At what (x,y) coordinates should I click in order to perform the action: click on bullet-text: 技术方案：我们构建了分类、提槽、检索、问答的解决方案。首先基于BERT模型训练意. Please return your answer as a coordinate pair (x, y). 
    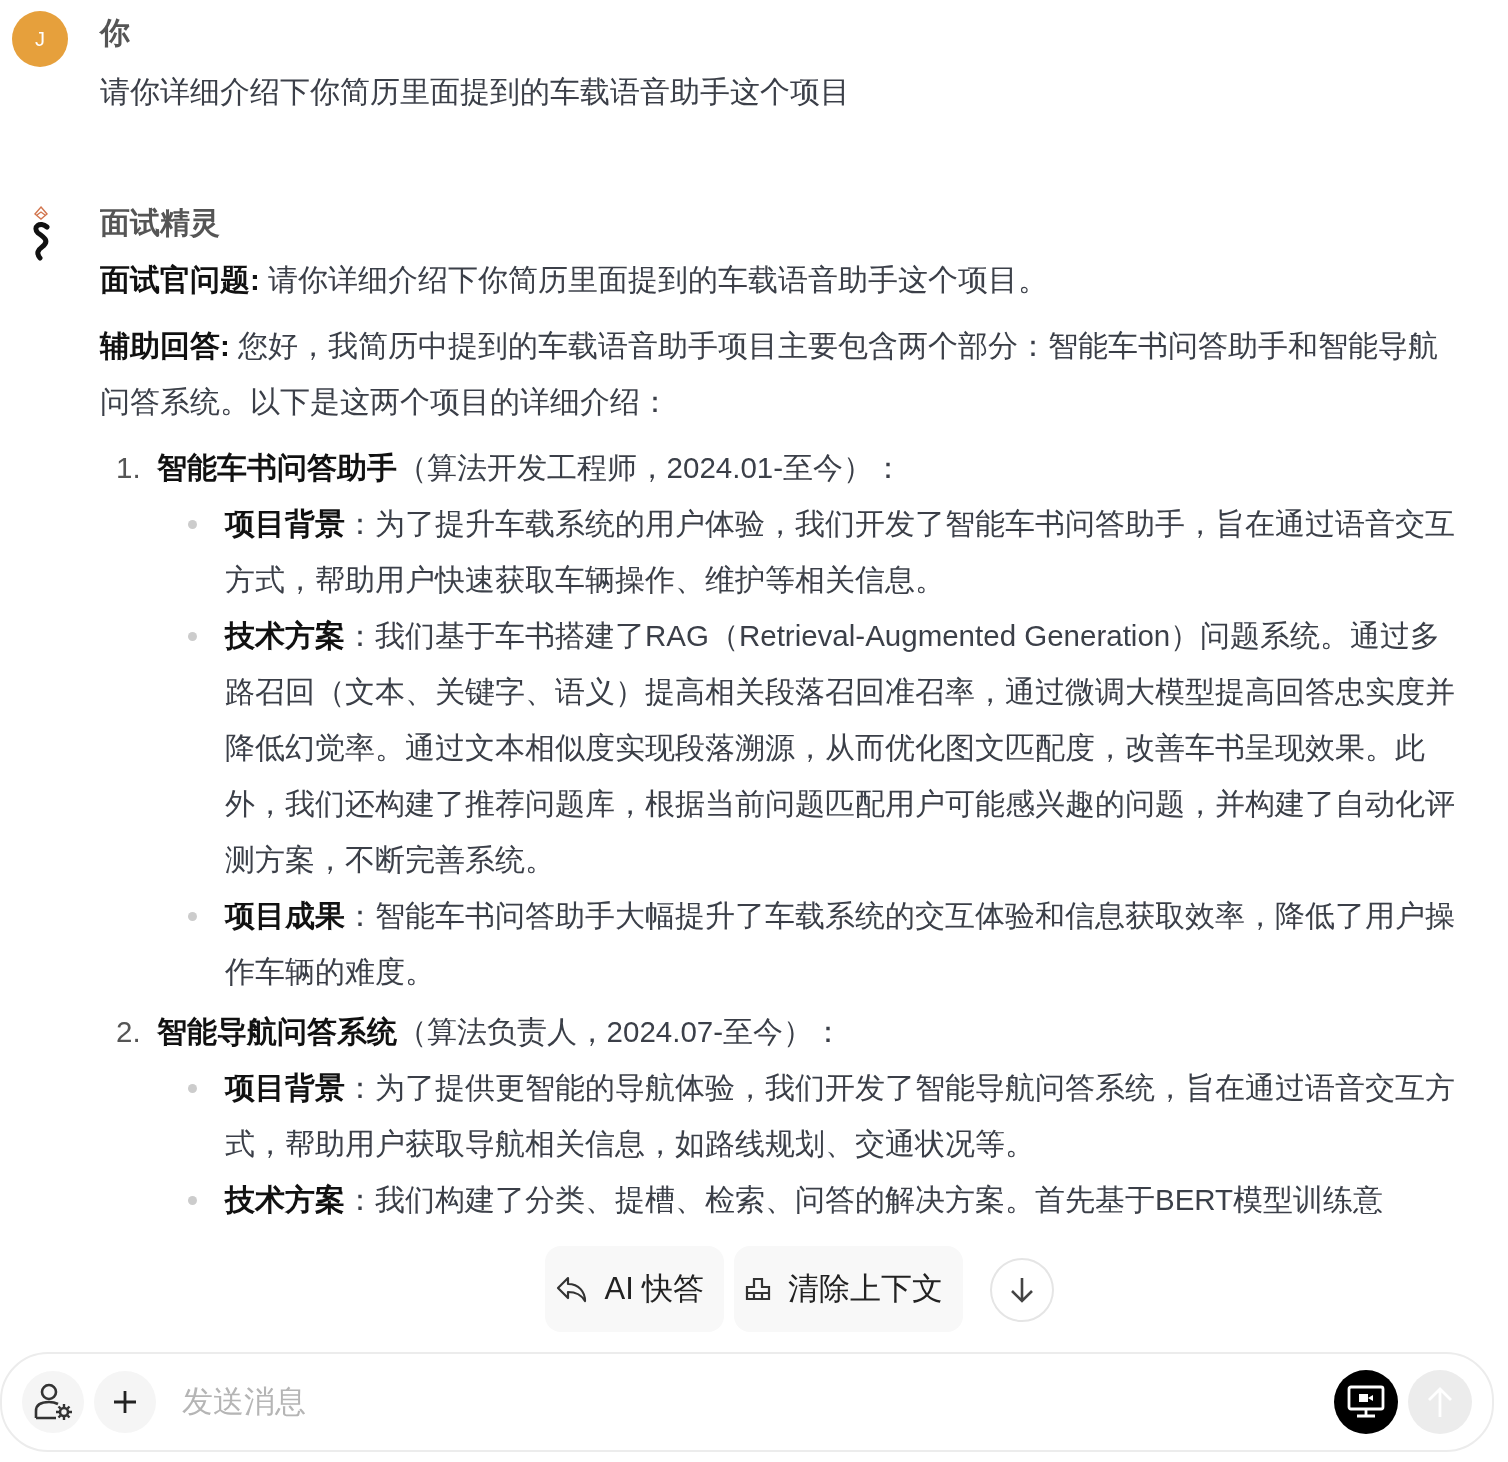
    Looking at the image, I should click on (804, 1200).